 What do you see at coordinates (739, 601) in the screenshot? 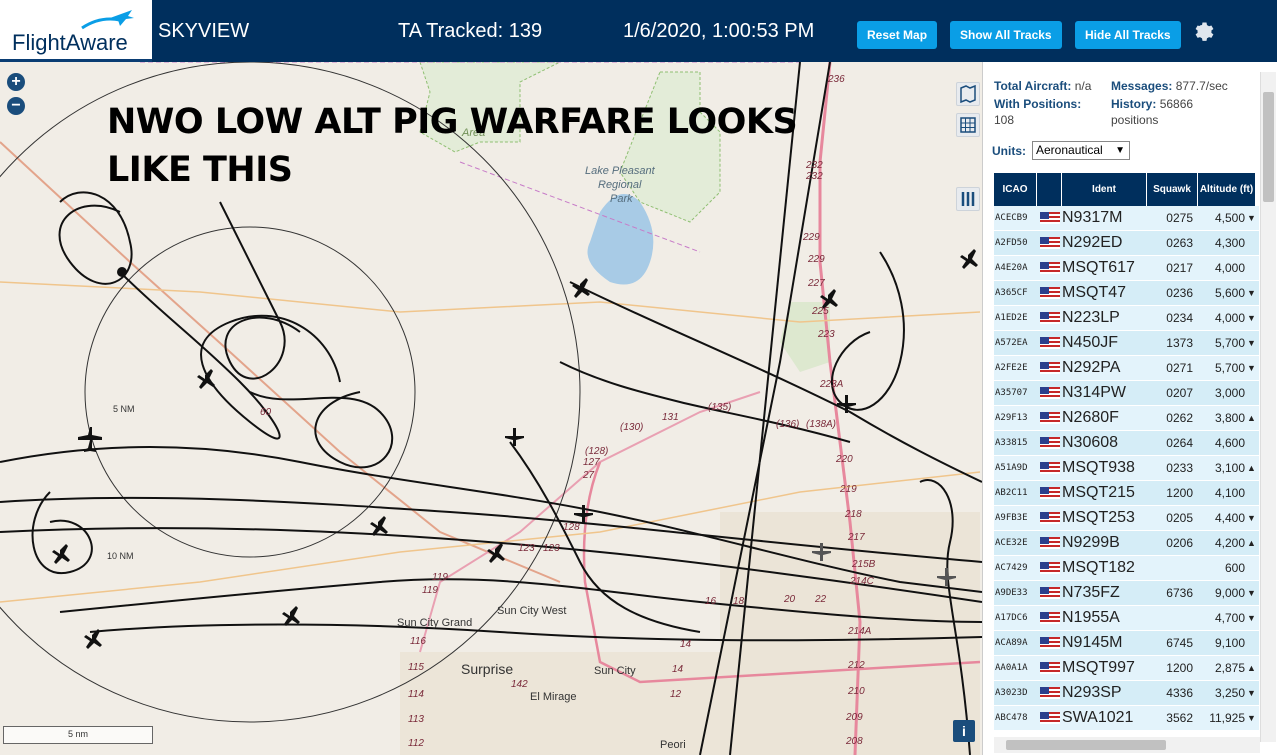
I see `svg-text: 18` at bounding box center [739, 601].